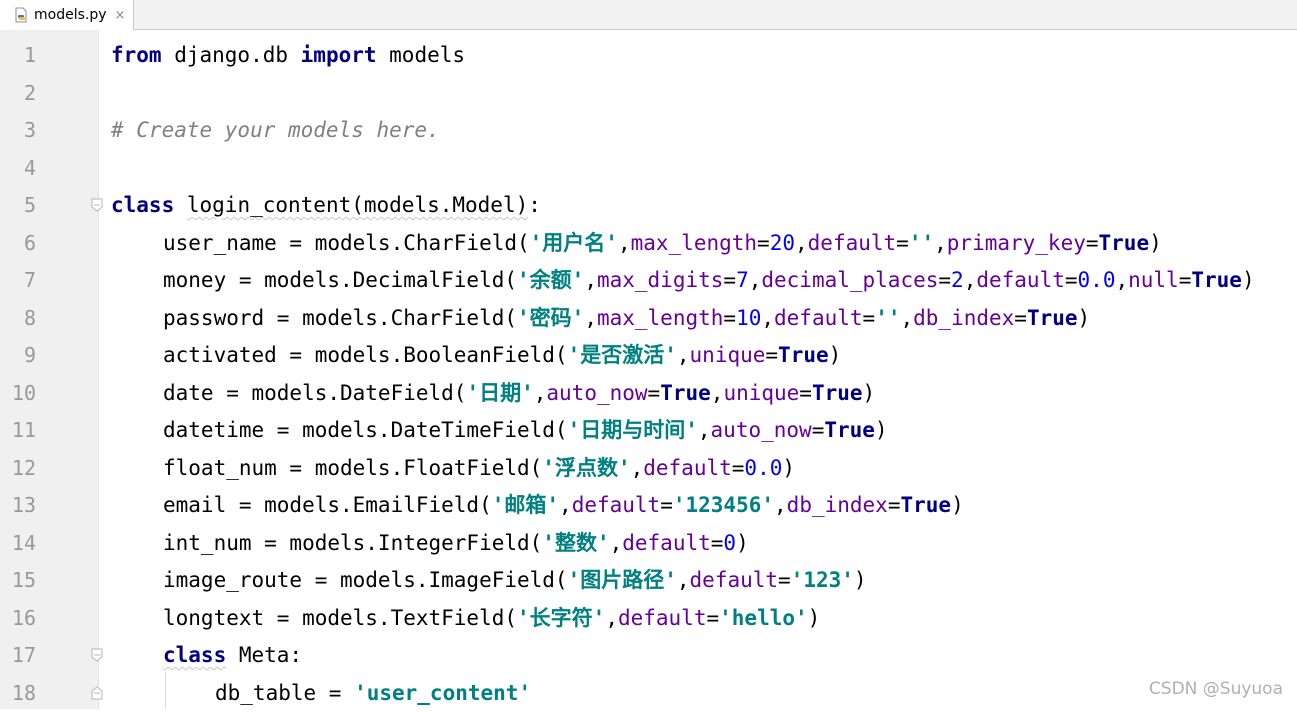  I want to click on code-line: 3# Create your models here., so click(648, 131).